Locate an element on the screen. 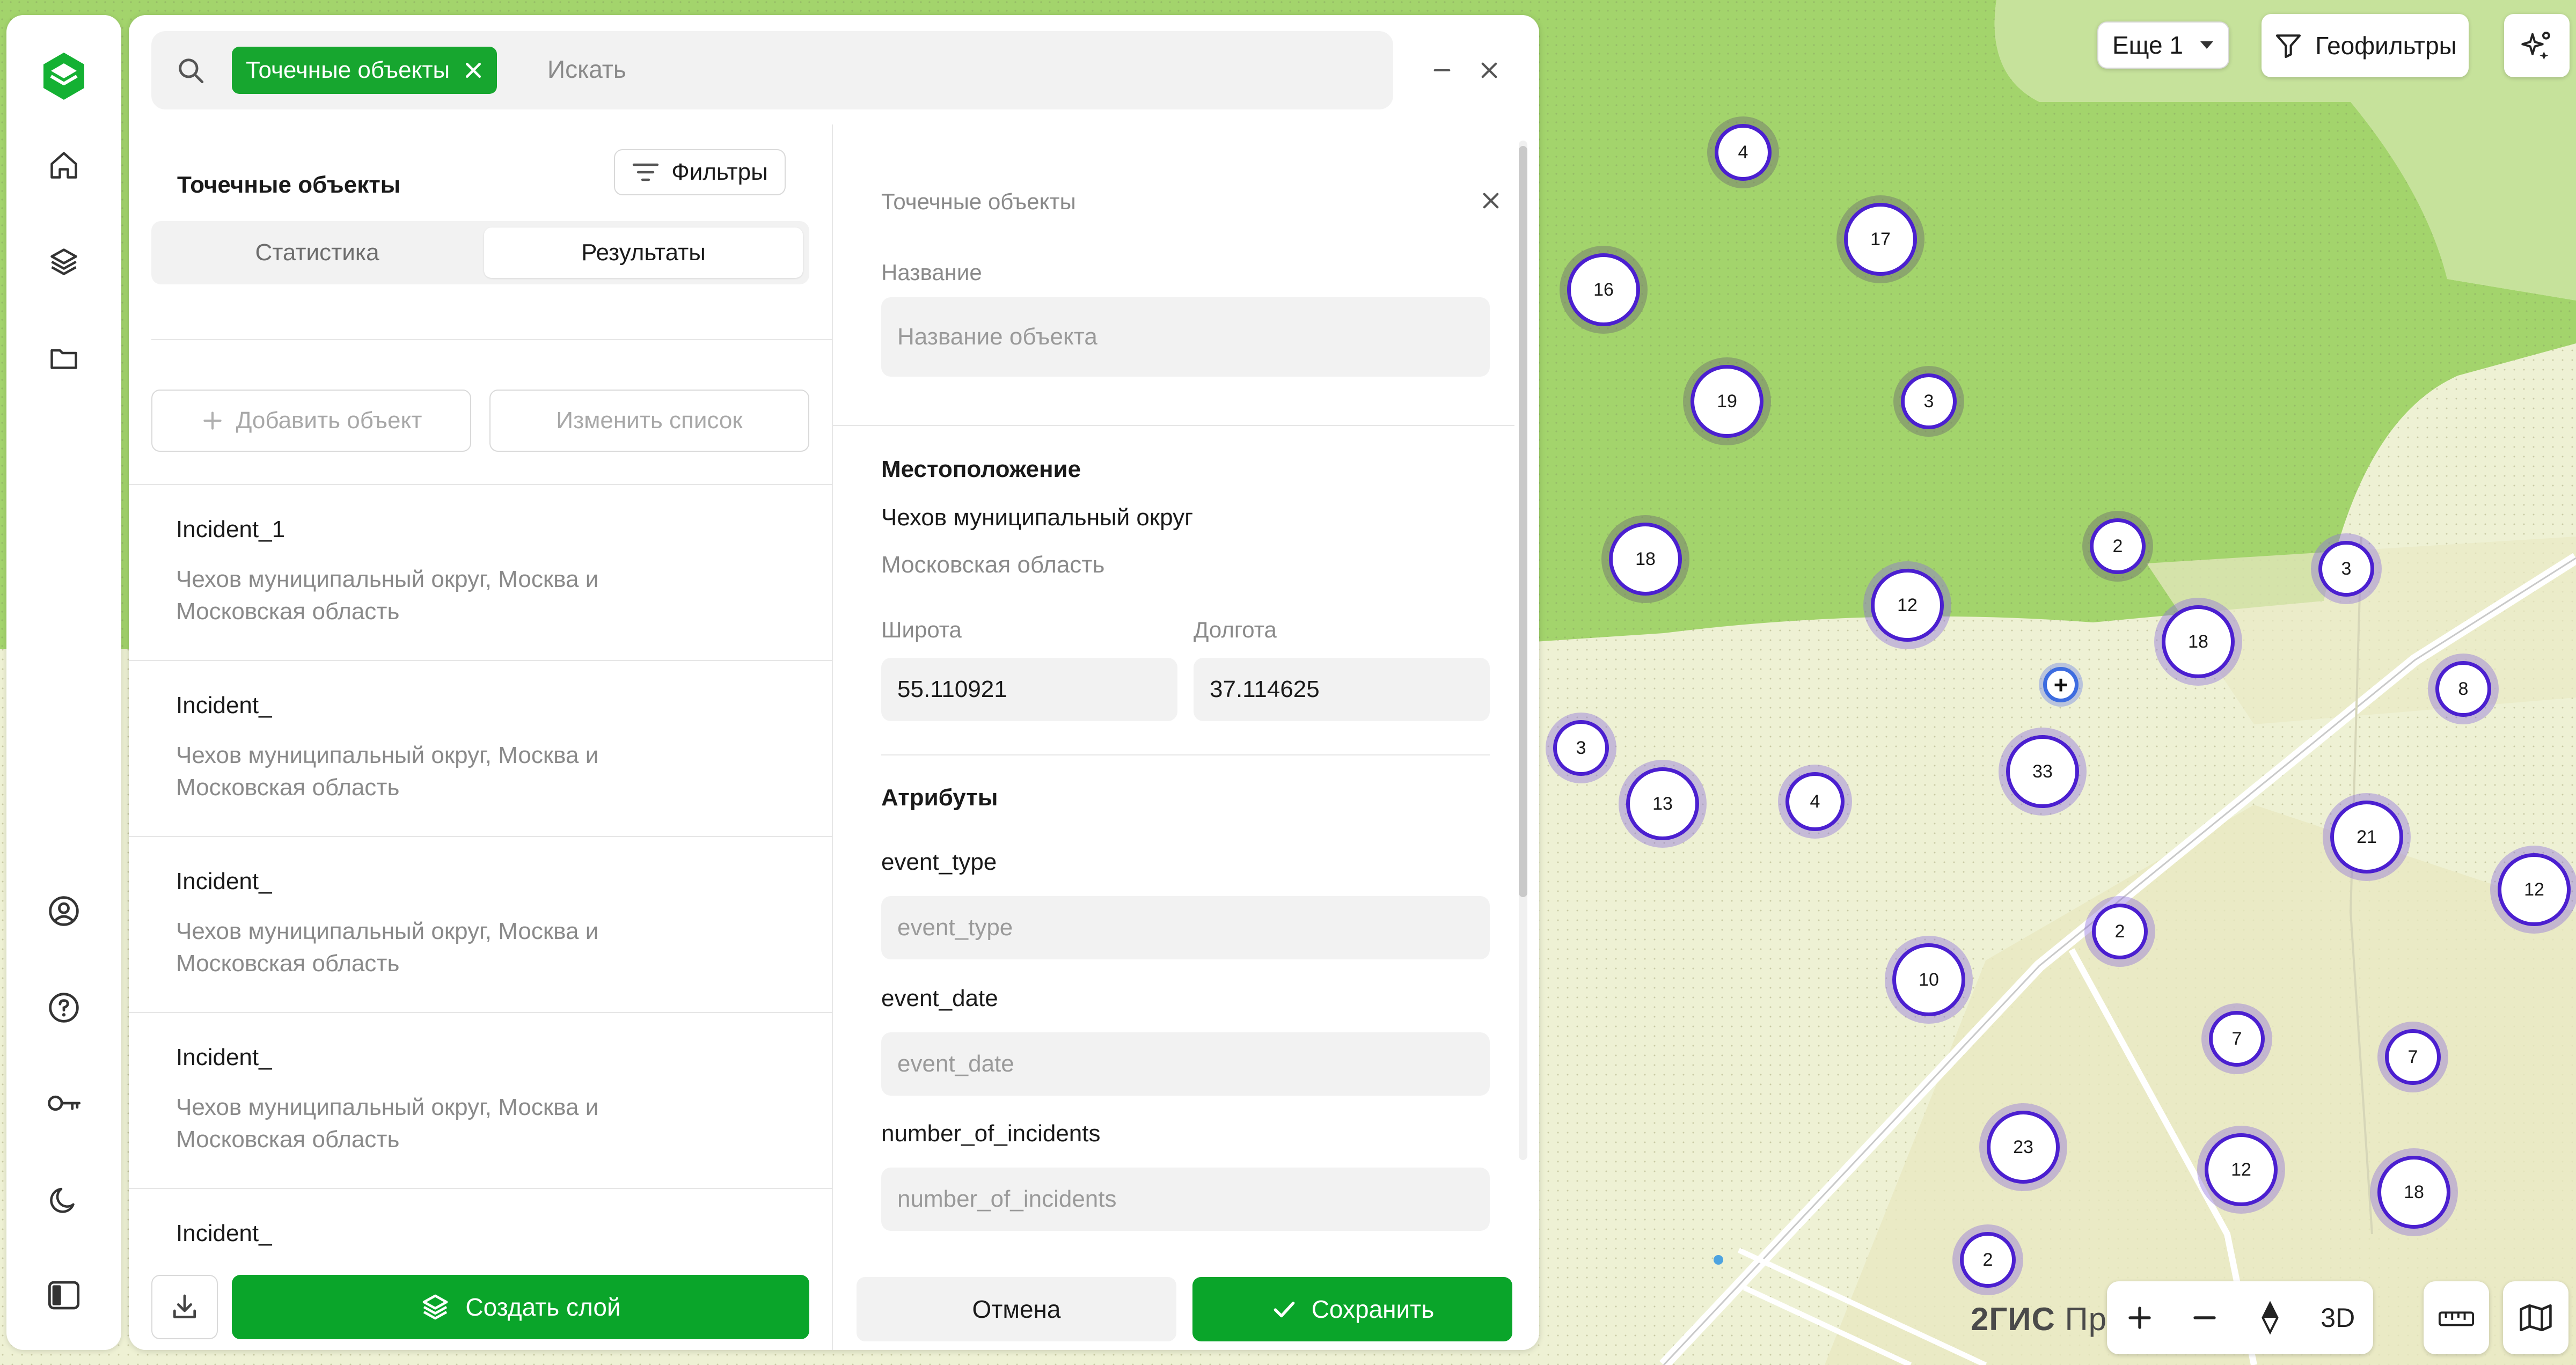  map-style-button is located at coordinates (2535, 1317).